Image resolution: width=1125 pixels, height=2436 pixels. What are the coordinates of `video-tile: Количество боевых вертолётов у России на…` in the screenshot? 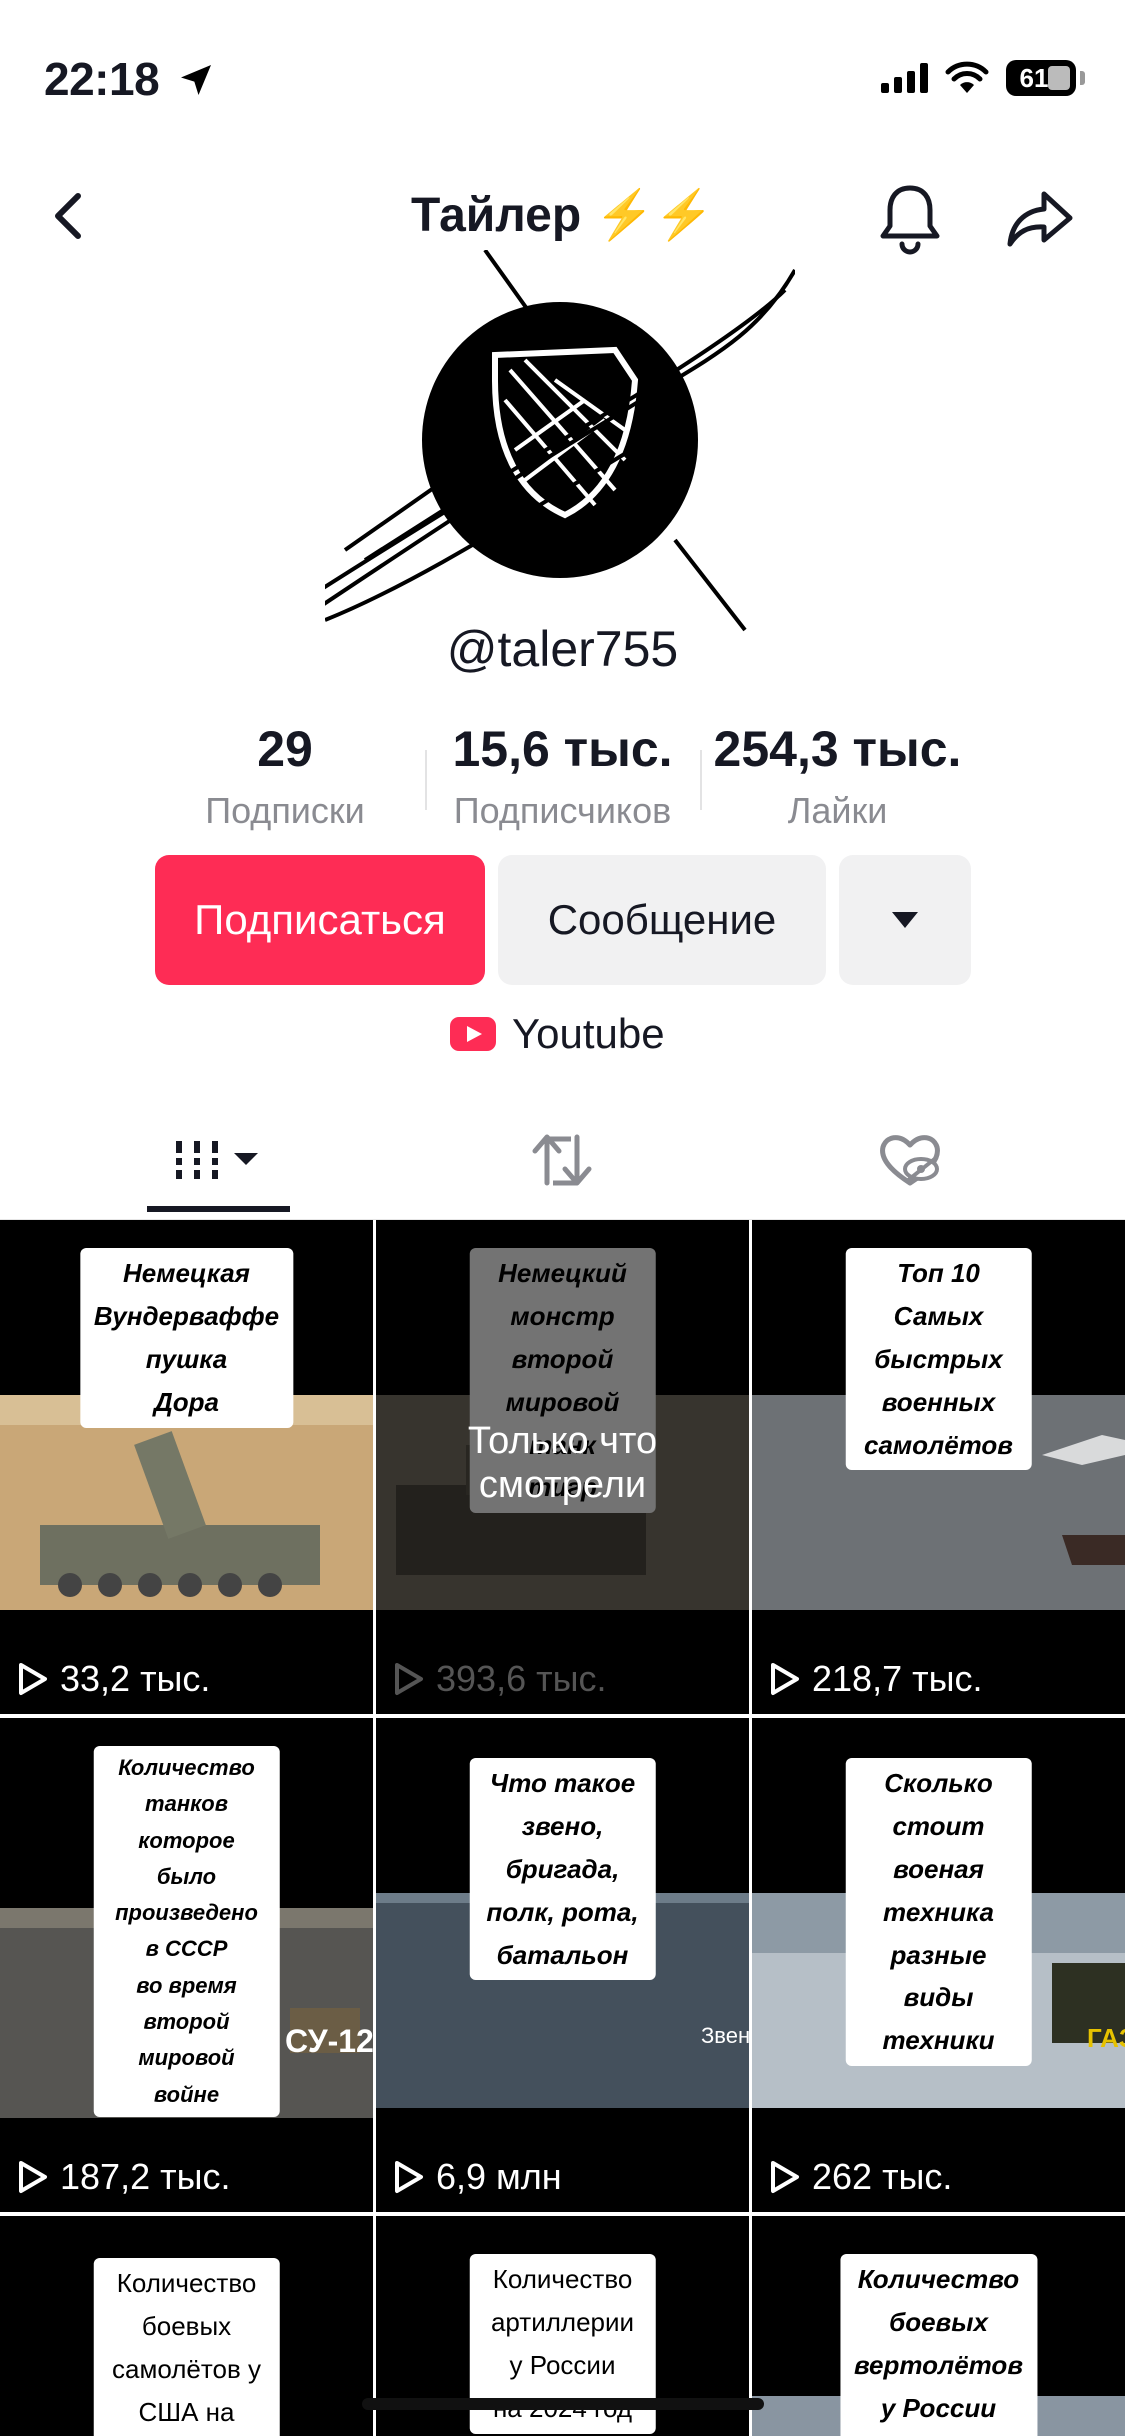 It's located at (938, 2326).